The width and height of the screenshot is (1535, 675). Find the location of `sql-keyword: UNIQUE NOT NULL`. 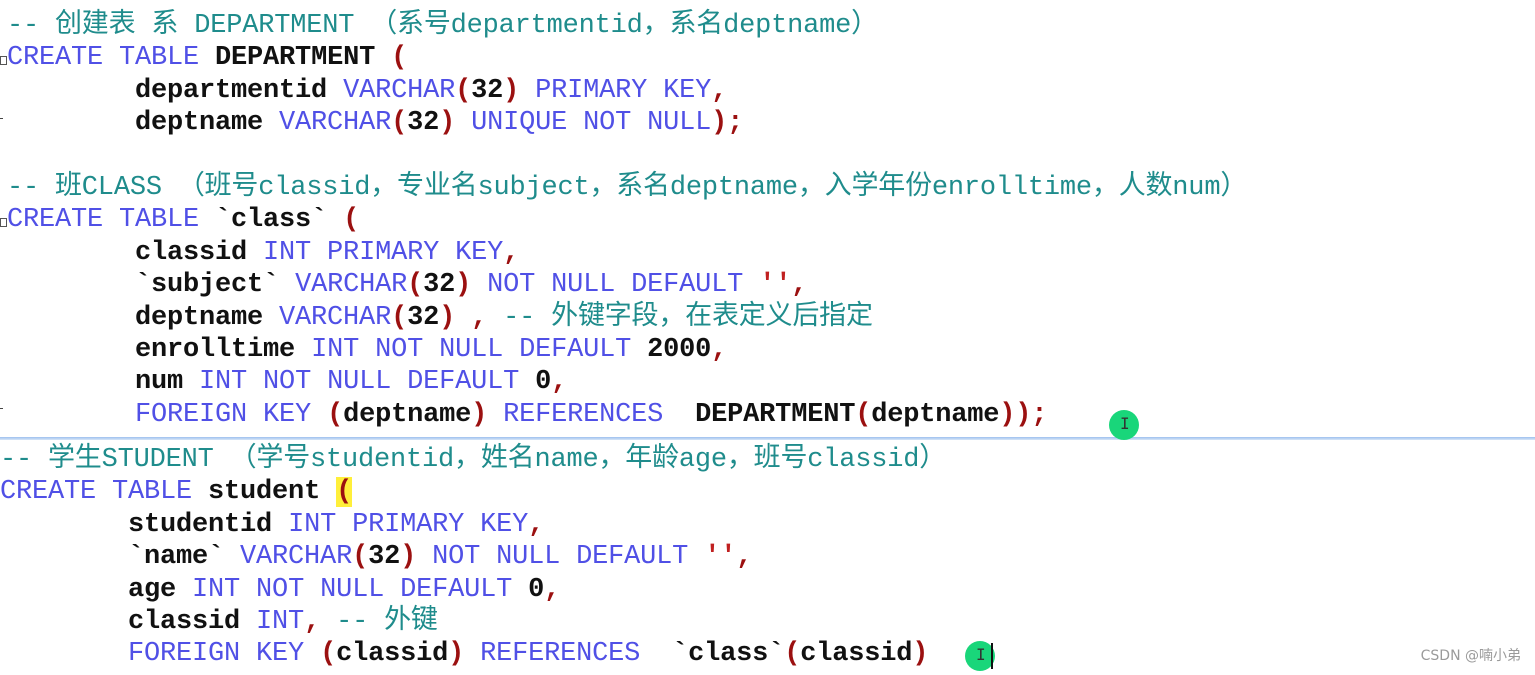

sql-keyword: UNIQUE NOT NULL is located at coordinates (583, 123).